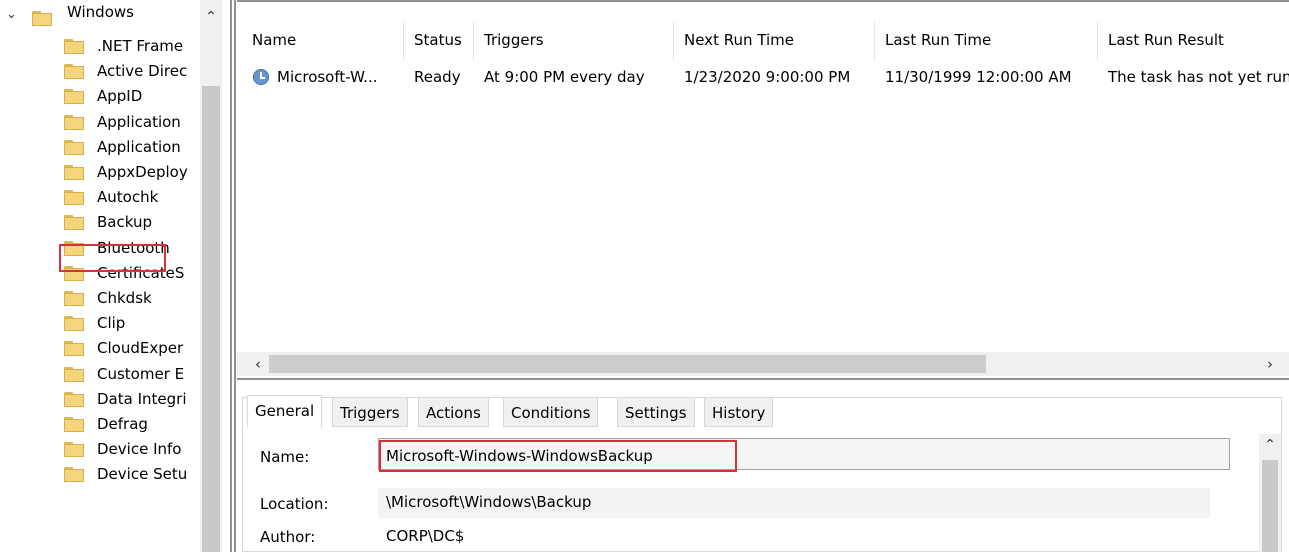 The image size is (1289, 552). I want to click on tree-item-label: AppxDeploy, so click(142, 172).